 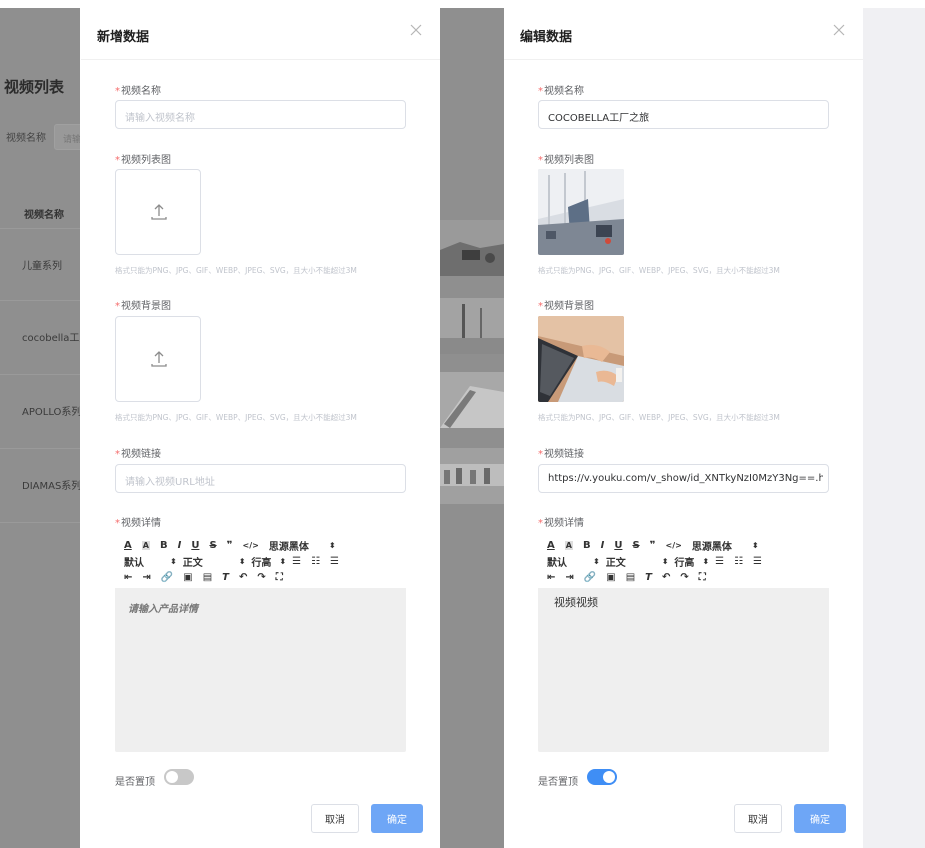 What do you see at coordinates (40, 411) in the screenshot?
I see `table-row: APOLLO系列` at bounding box center [40, 411].